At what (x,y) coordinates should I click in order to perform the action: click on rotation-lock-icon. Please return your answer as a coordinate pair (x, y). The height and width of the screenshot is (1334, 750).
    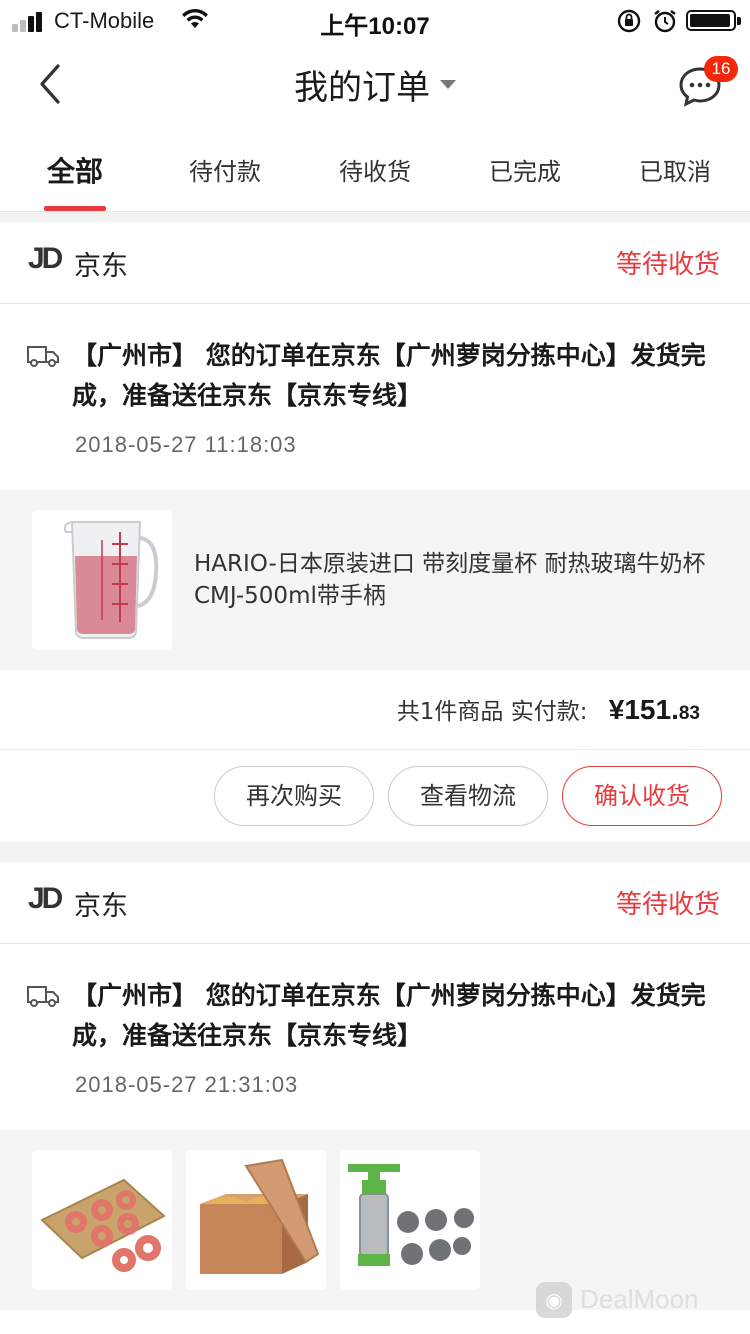
    Looking at the image, I should click on (629, 21).